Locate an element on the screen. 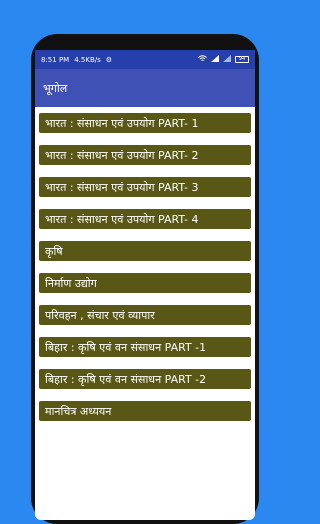 Image resolution: width=320 pixels, height=524 pixels. list-item-label: भारत : संसाधन एवं उपयोग PART- 1 is located at coordinates (122, 123).